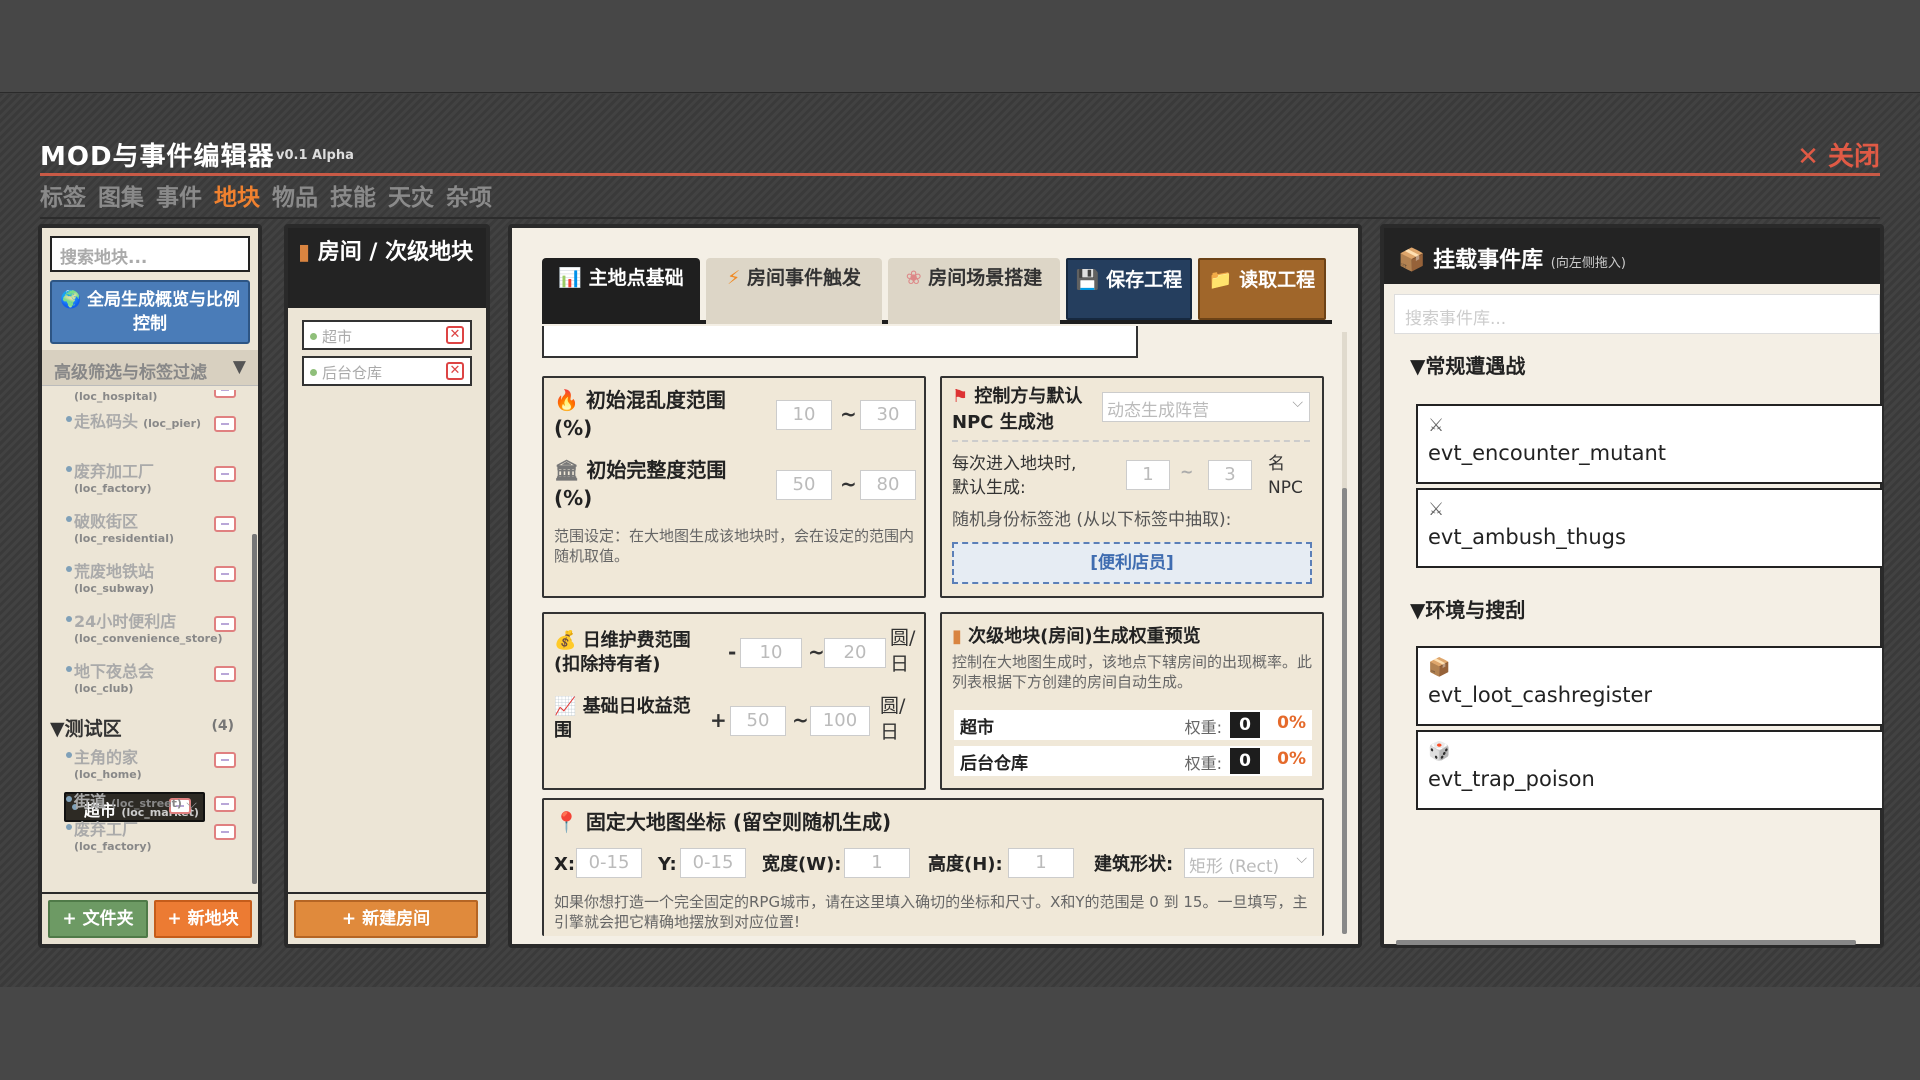  I want to click on nav-tag: 标签, so click(63, 198).